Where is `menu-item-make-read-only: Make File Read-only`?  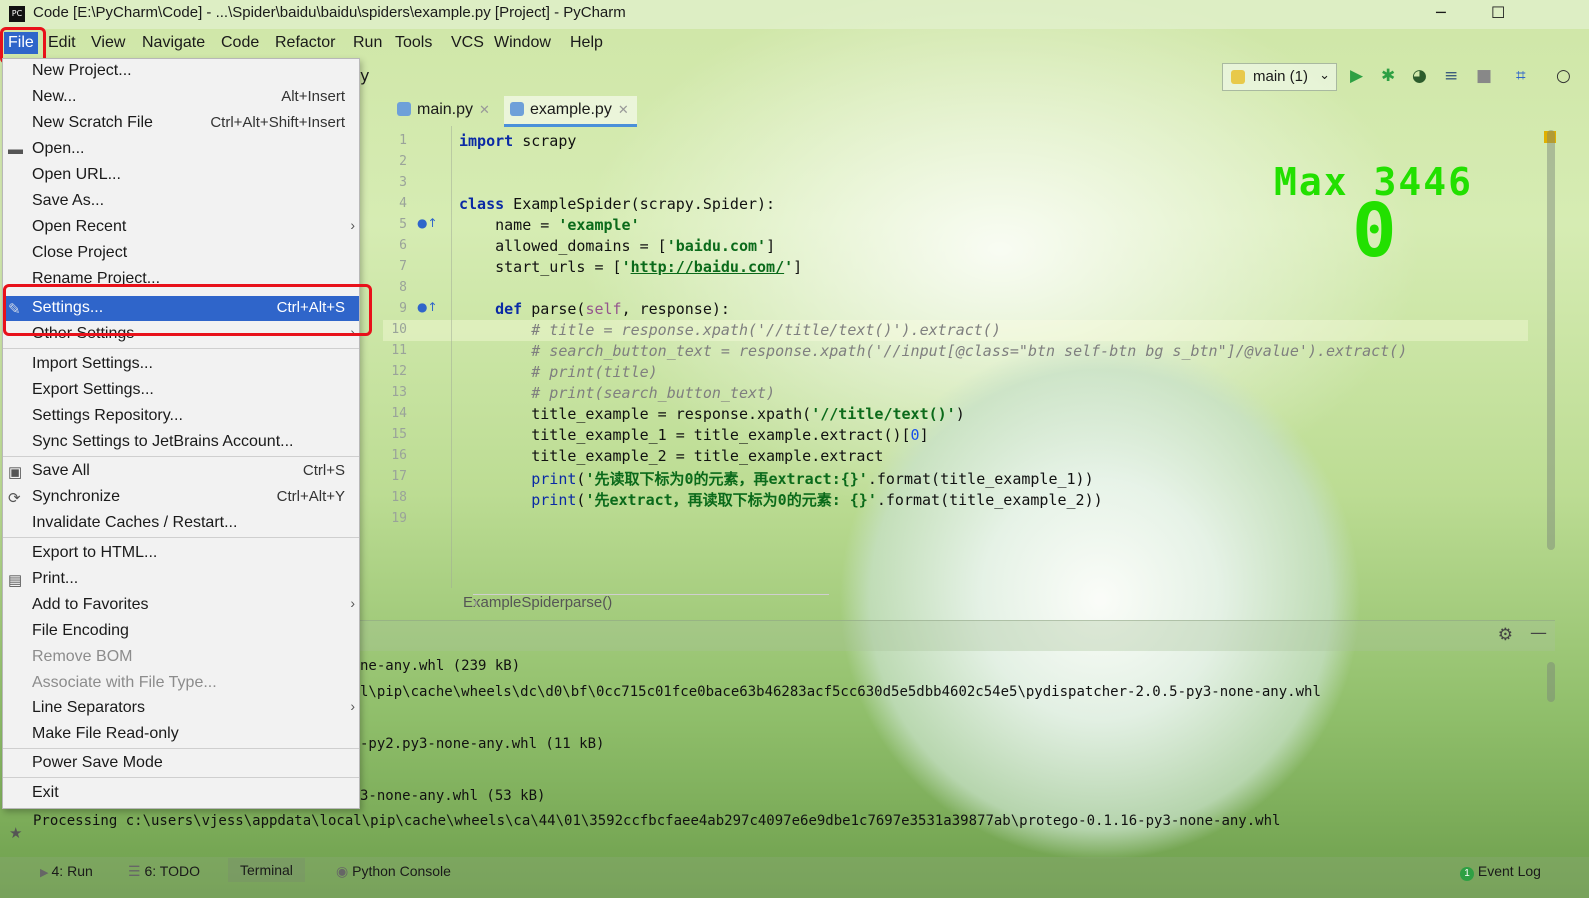
menu-item-make-read-only: Make File Read-only is located at coordinates (181, 734).